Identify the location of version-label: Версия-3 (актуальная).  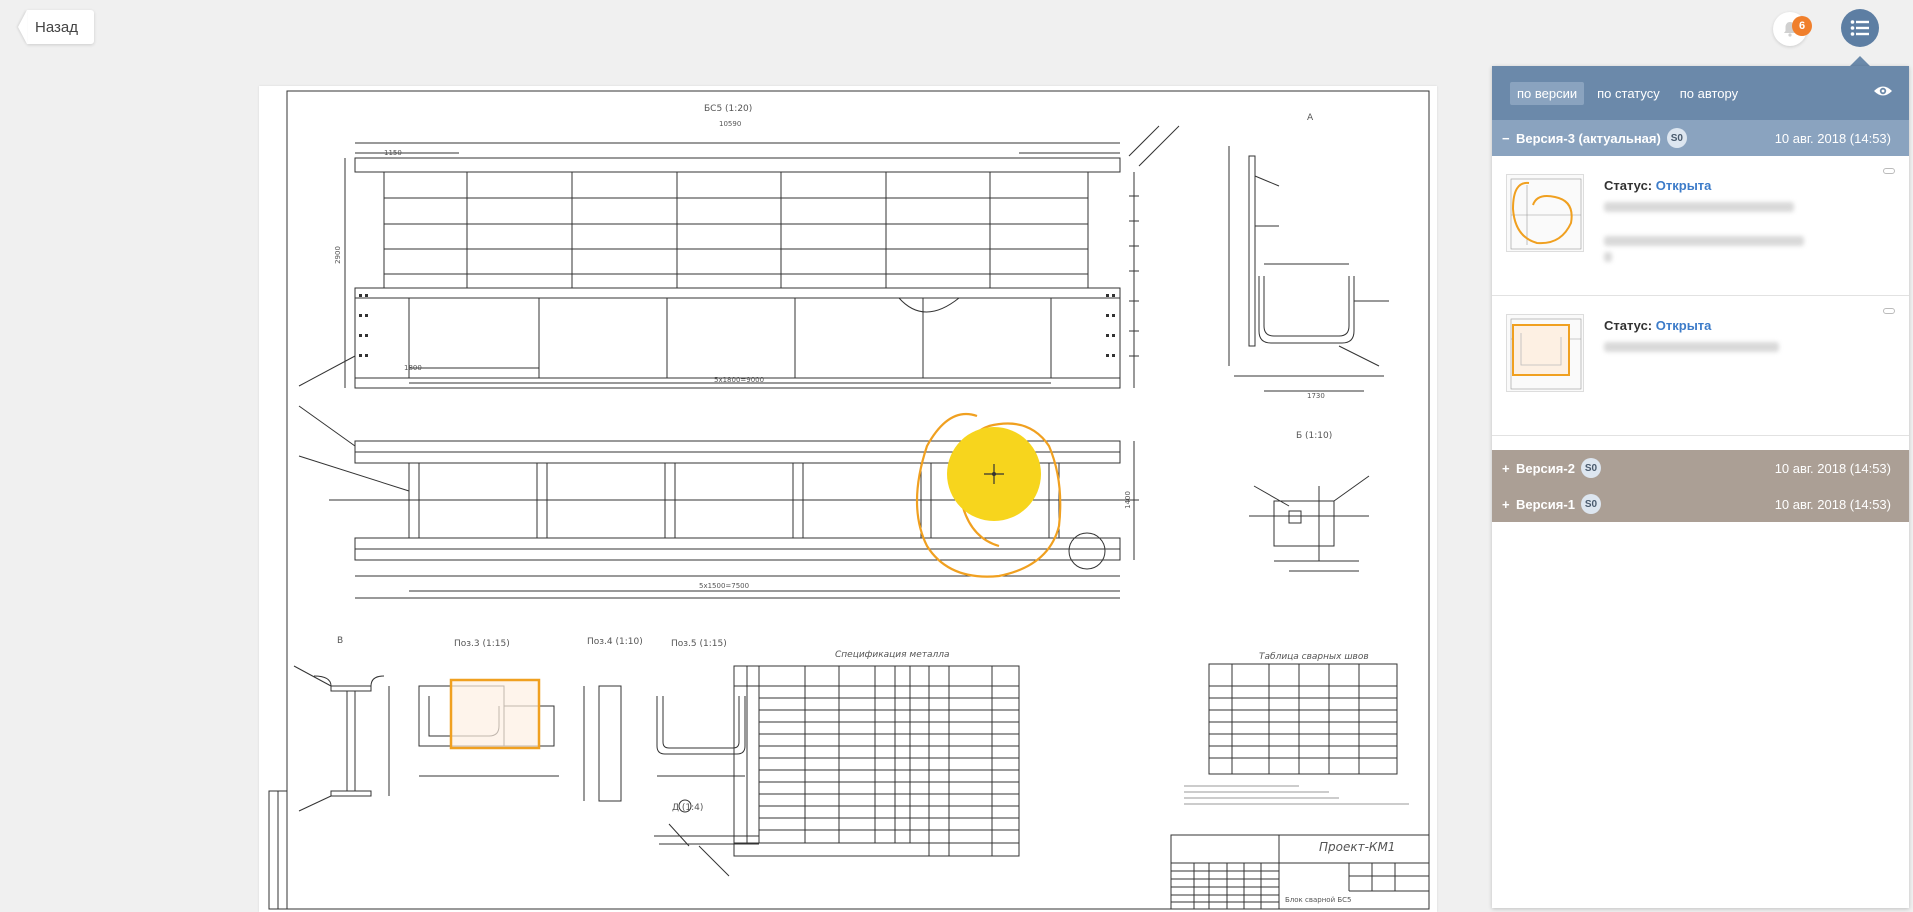
(1588, 138).